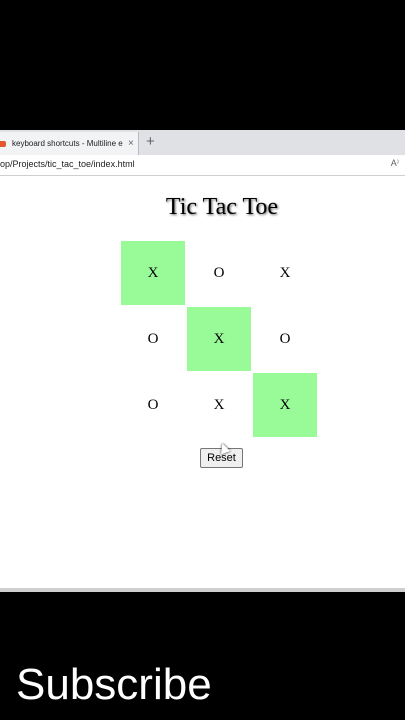 The image size is (405, 720). What do you see at coordinates (202, 590) in the screenshot?
I see `browser-bottom-border` at bounding box center [202, 590].